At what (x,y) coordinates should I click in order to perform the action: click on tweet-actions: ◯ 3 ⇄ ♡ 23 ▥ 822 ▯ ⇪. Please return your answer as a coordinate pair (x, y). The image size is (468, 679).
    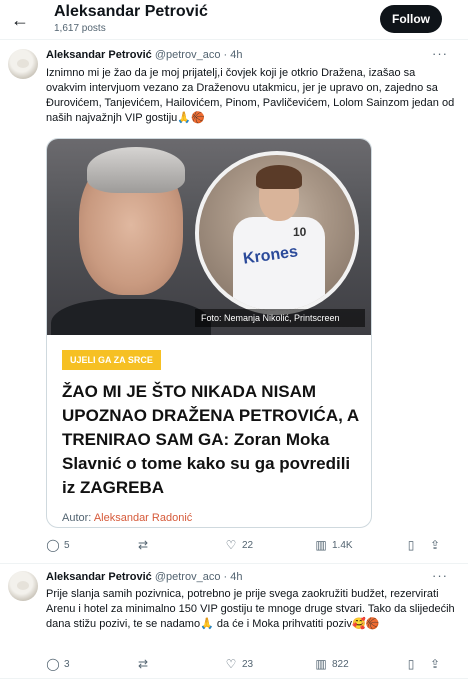
    Looking at the image, I should click on (247, 664).